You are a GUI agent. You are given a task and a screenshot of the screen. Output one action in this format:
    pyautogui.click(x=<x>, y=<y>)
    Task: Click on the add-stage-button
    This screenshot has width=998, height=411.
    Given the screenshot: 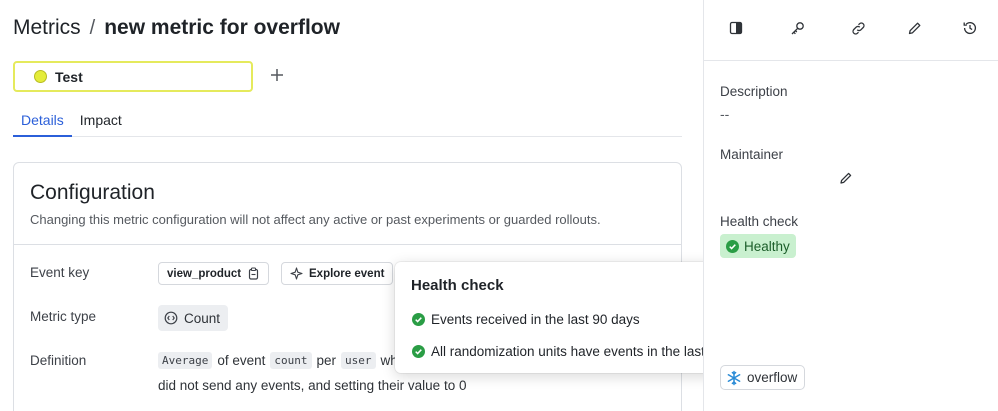 What is the action you would take?
    pyautogui.click(x=277, y=76)
    